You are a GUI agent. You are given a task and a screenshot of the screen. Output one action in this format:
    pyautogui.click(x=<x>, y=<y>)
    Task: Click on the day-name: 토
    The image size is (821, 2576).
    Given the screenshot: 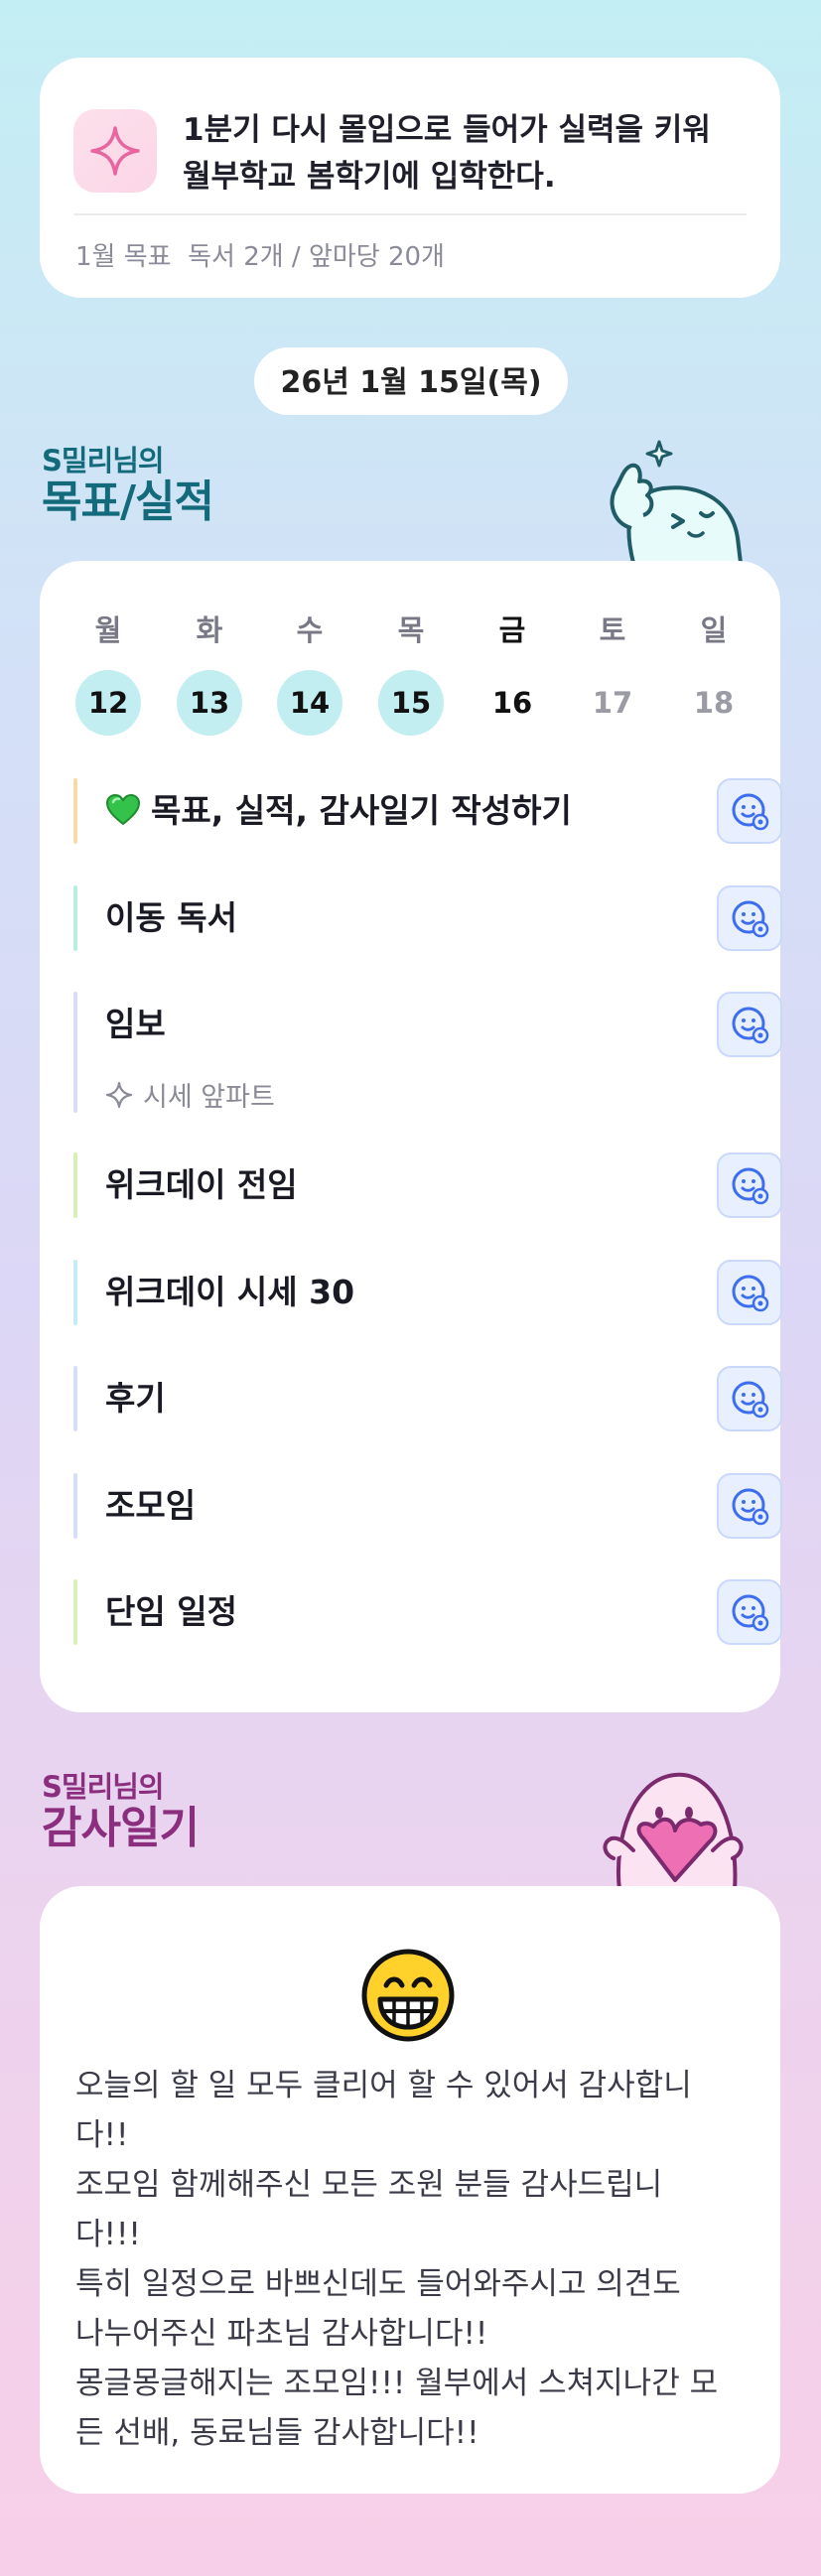 What is the action you would take?
    pyautogui.click(x=612, y=630)
    